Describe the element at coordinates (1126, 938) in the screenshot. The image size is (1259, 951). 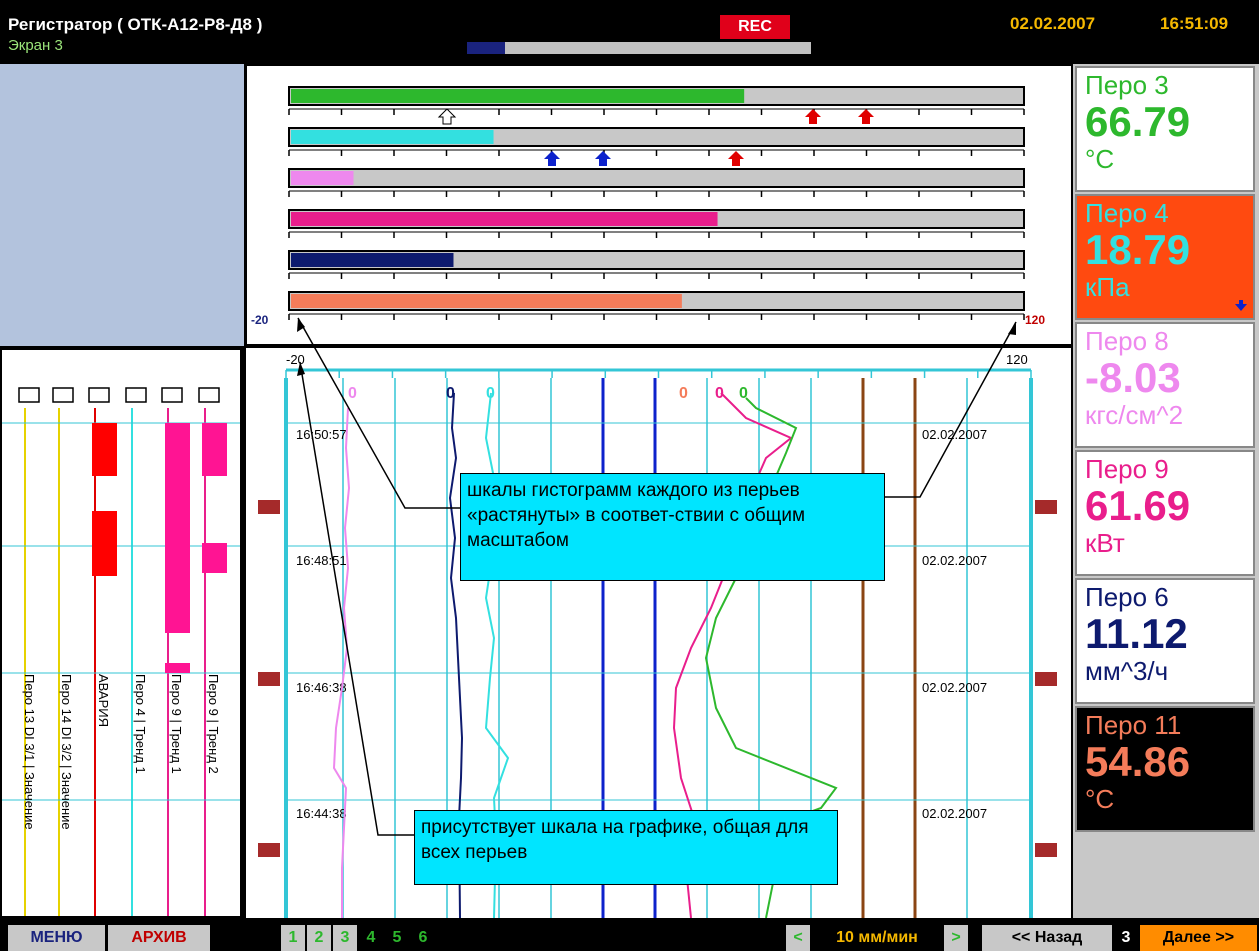
I see `page-number: 3` at that location.